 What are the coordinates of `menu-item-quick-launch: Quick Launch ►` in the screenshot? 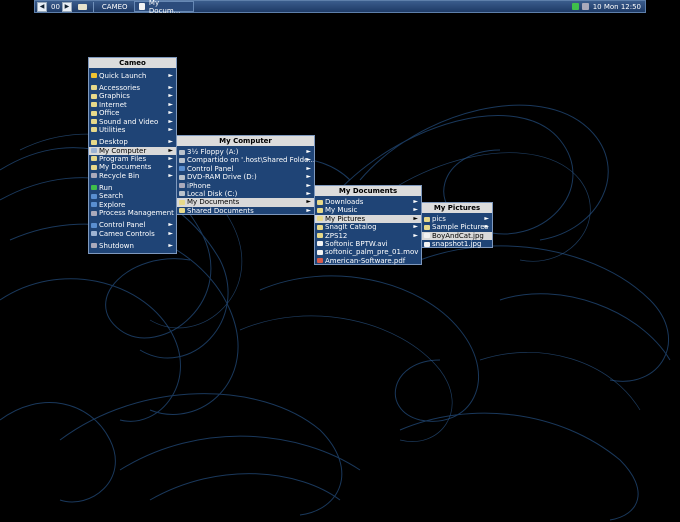 It's located at (132, 76).